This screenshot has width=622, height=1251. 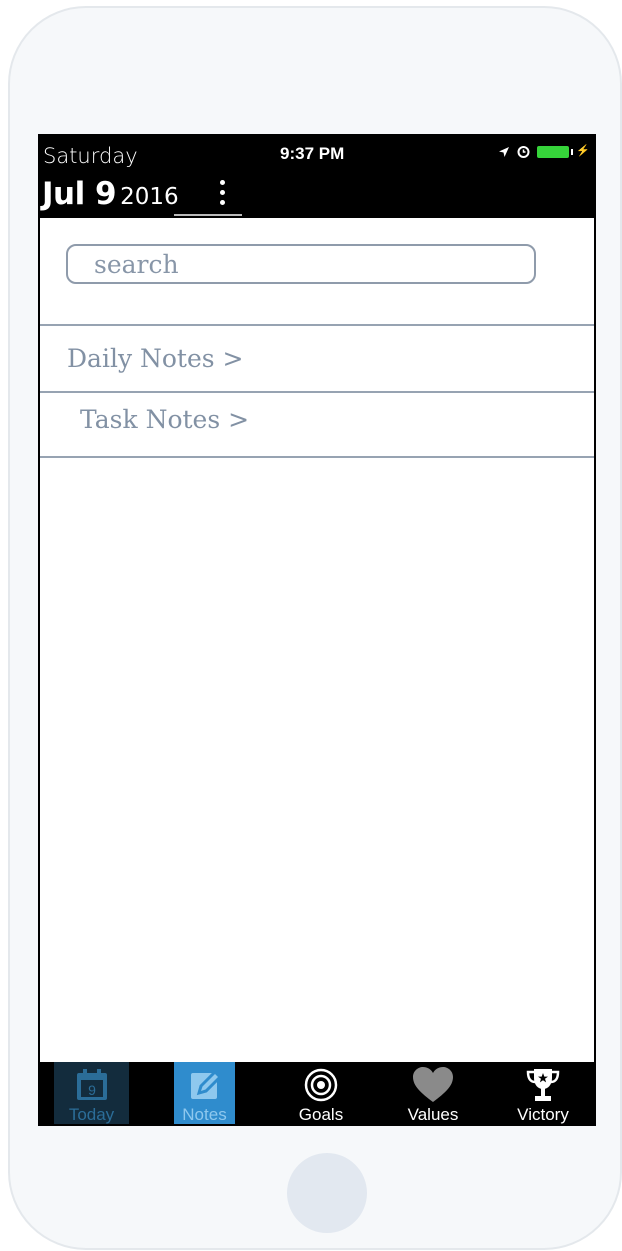 What do you see at coordinates (543, 1114) in the screenshot?
I see `tab-victory-label: Victory` at bounding box center [543, 1114].